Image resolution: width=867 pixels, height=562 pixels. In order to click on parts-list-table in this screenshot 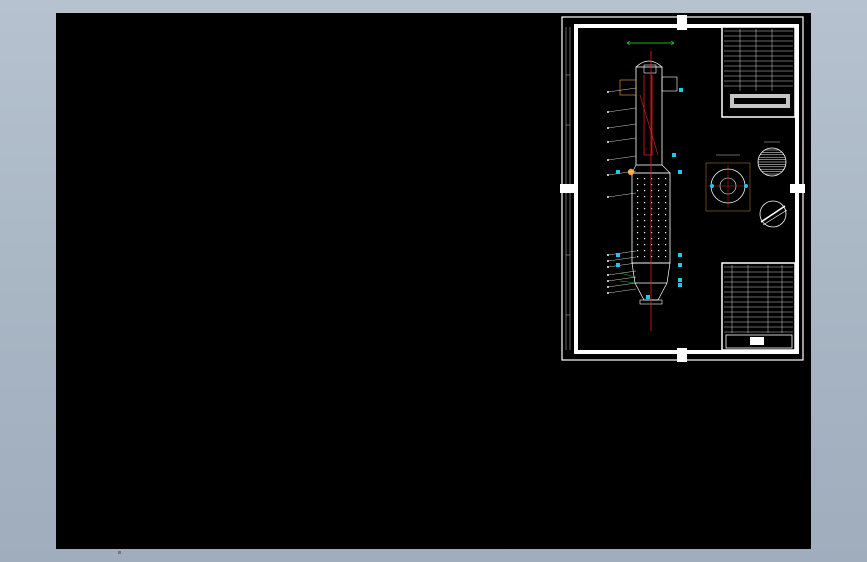, I will do `click(758, 306)`.